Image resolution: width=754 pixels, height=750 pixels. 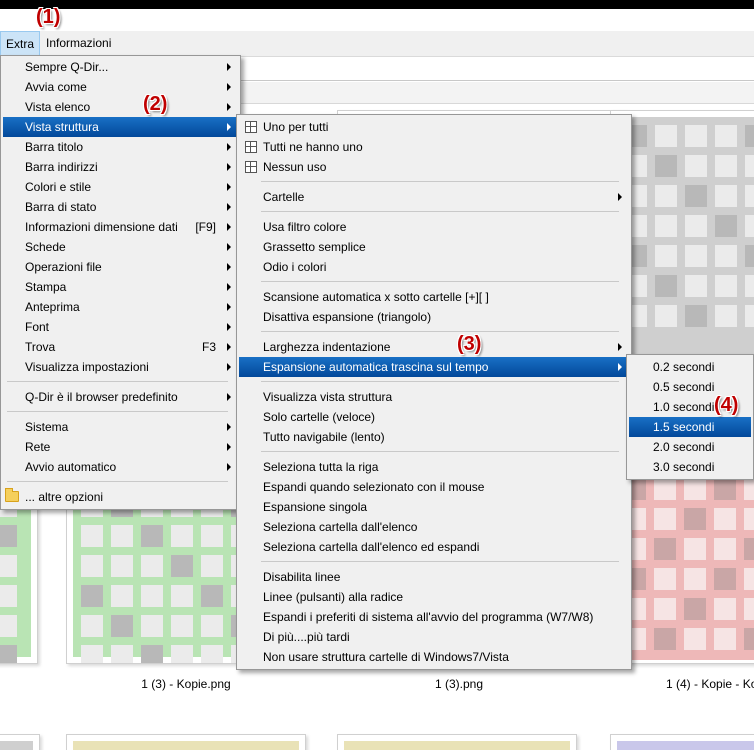 I want to click on menu-item-label: Uno per tutti, so click(x=296, y=127).